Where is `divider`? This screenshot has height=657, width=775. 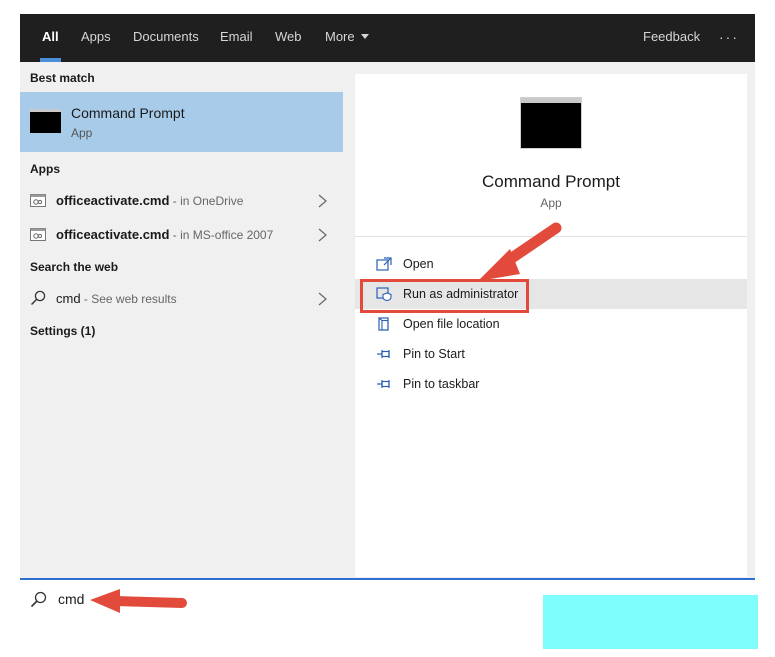
divider is located at coordinates (551, 236).